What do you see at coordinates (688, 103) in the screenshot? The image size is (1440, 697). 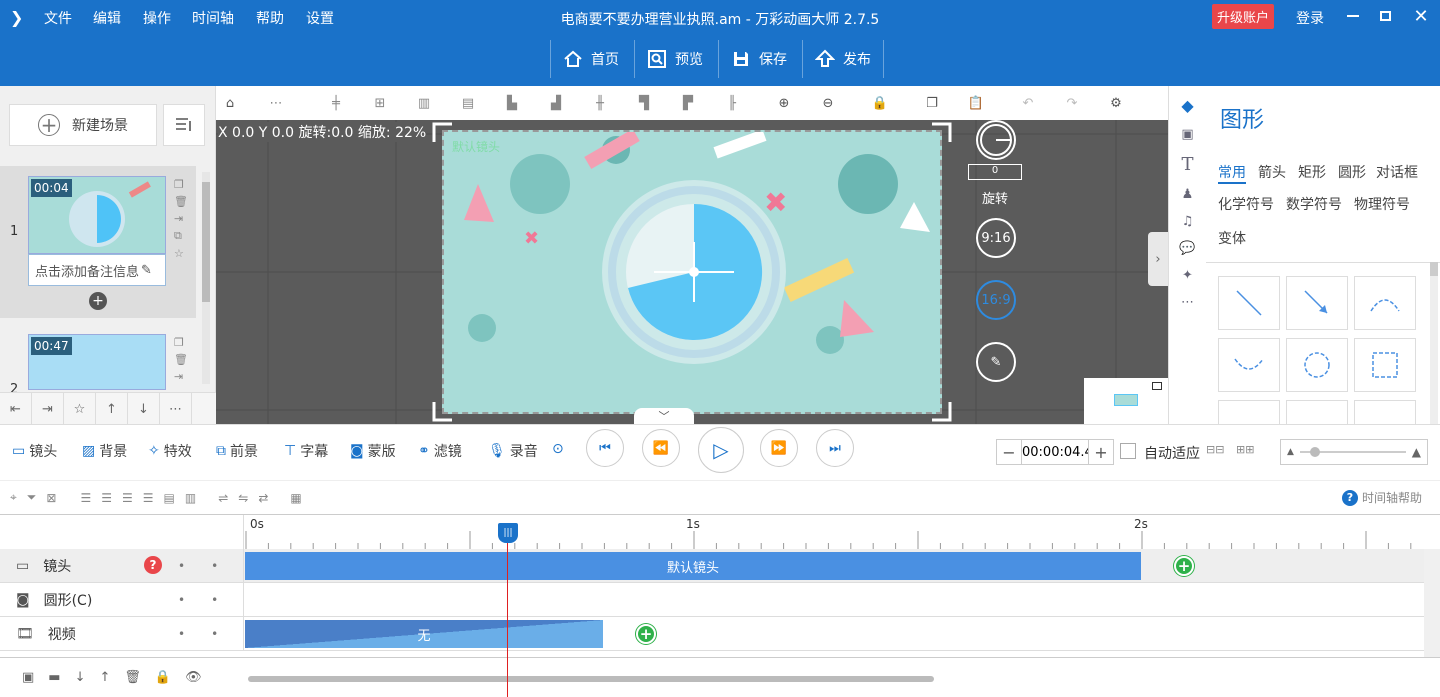 I see `distribute-v-icon: ▛` at bounding box center [688, 103].